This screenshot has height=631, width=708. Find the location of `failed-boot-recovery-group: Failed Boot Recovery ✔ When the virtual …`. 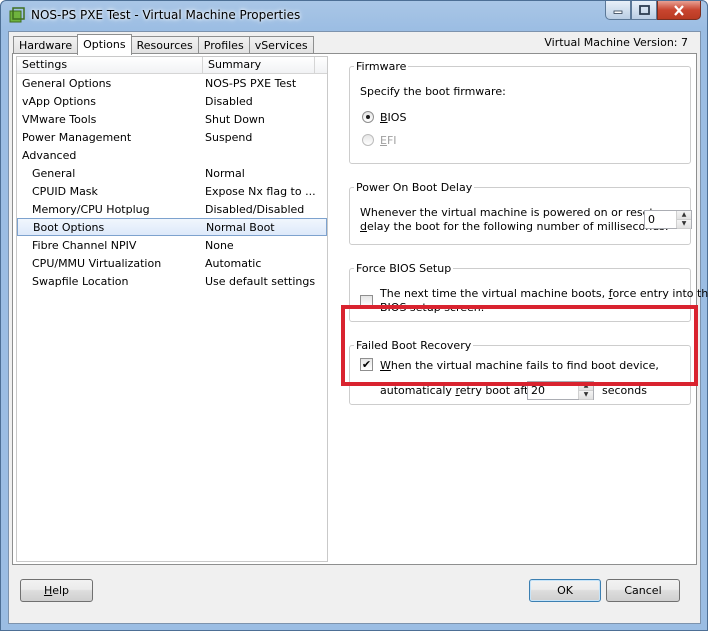

failed-boot-recovery-group: Failed Boot Recovery ✔ When the virtual … is located at coordinates (520, 372).